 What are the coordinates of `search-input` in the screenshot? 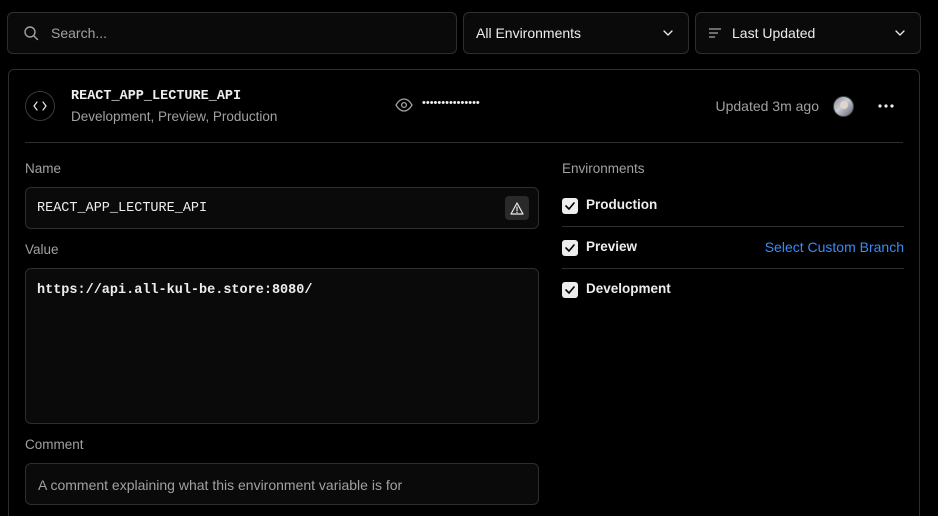 It's located at (231, 33).